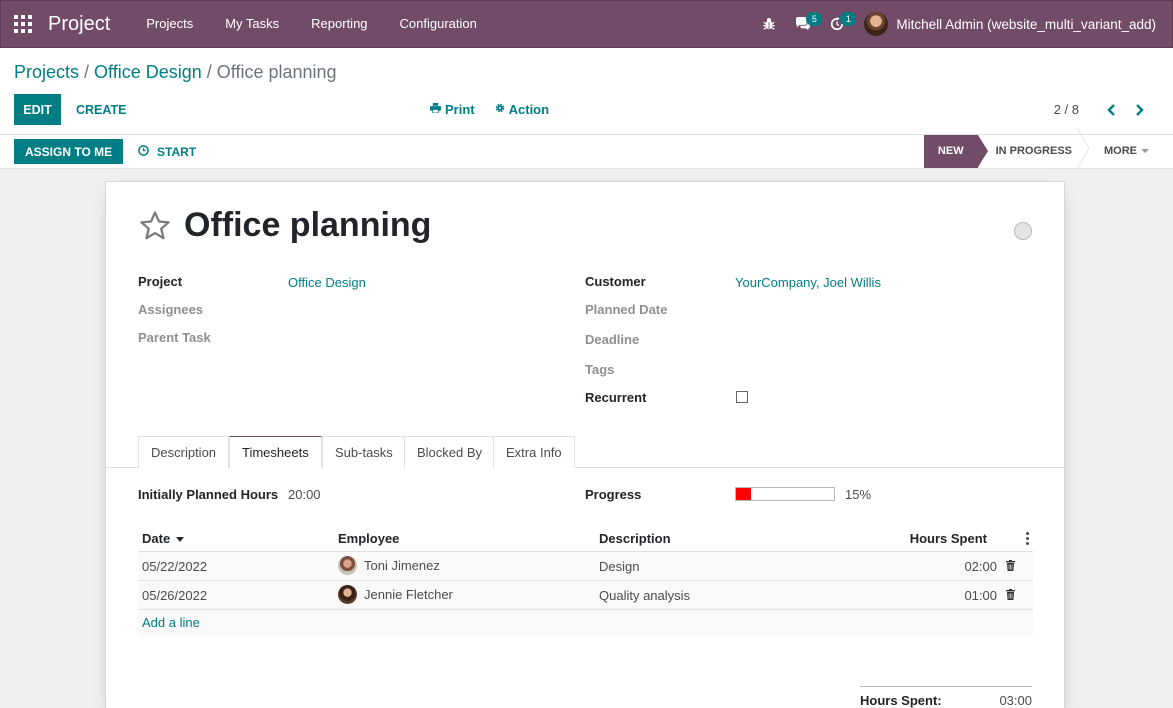  What do you see at coordinates (980, 595) in the screenshot?
I see `row-hours: 01:00` at bounding box center [980, 595].